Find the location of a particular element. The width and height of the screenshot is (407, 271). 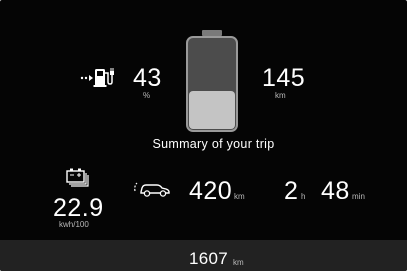

trip-distance-unit: km is located at coordinates (239, 196).